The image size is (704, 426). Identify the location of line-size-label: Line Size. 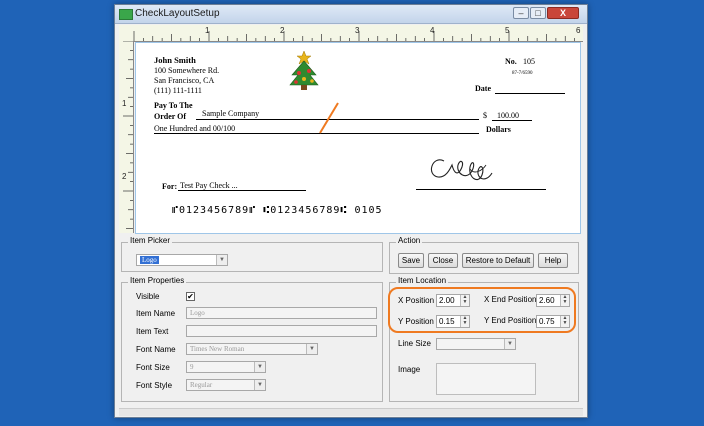
(414, 343).